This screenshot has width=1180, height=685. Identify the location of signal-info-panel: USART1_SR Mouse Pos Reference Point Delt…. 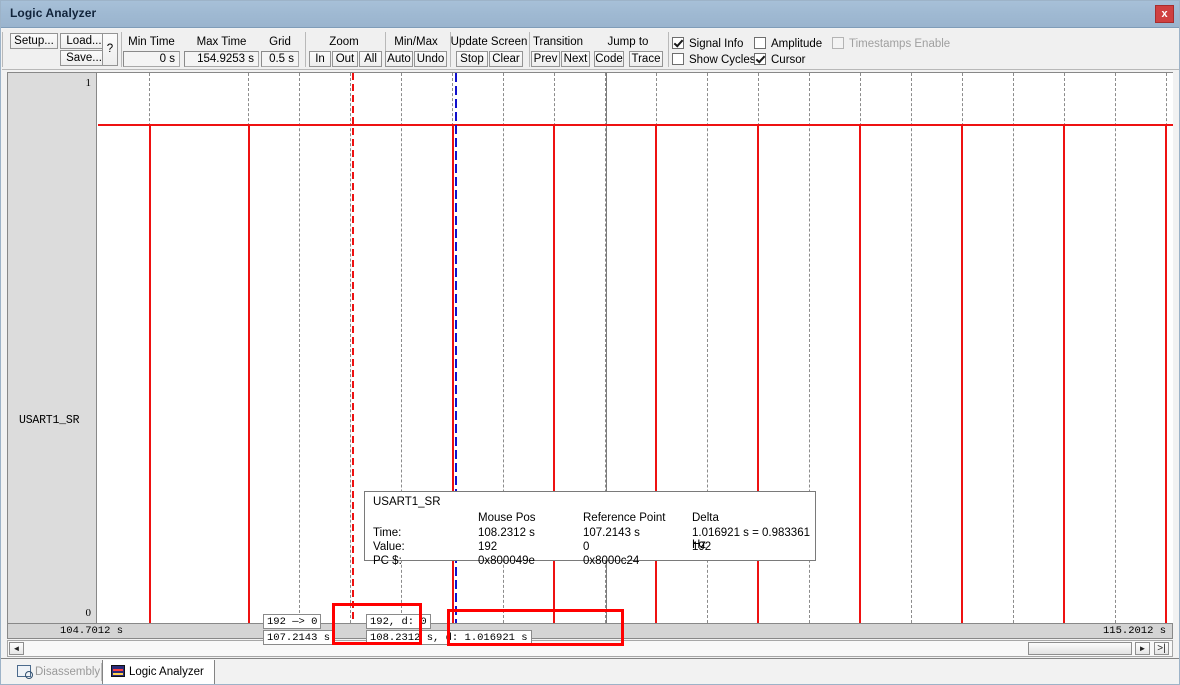
(590, 529).